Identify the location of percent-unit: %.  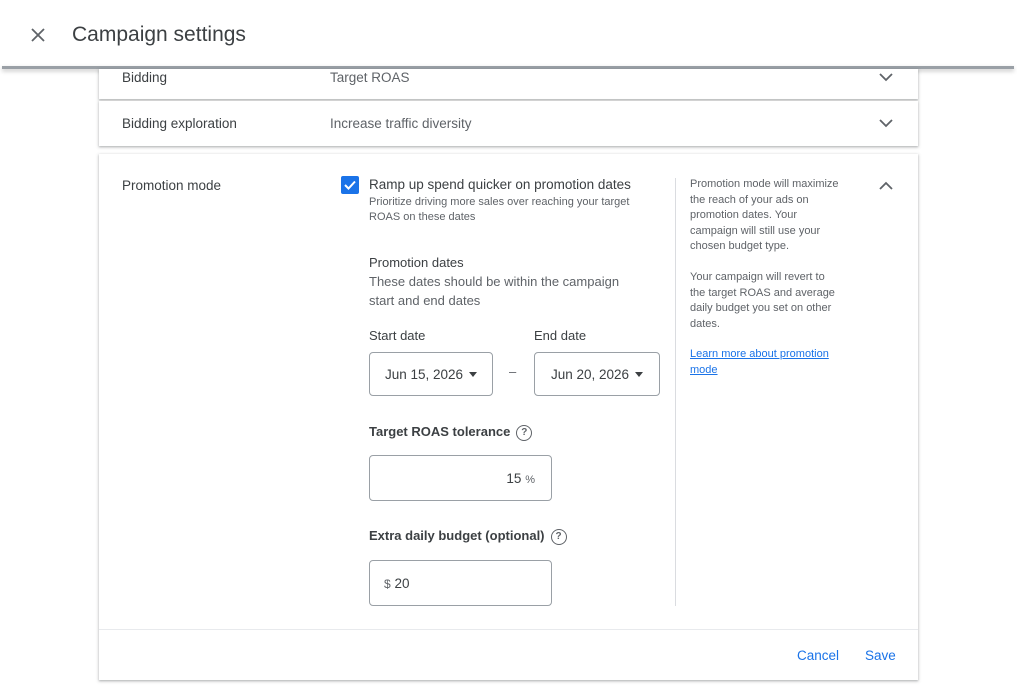
(530, 480).